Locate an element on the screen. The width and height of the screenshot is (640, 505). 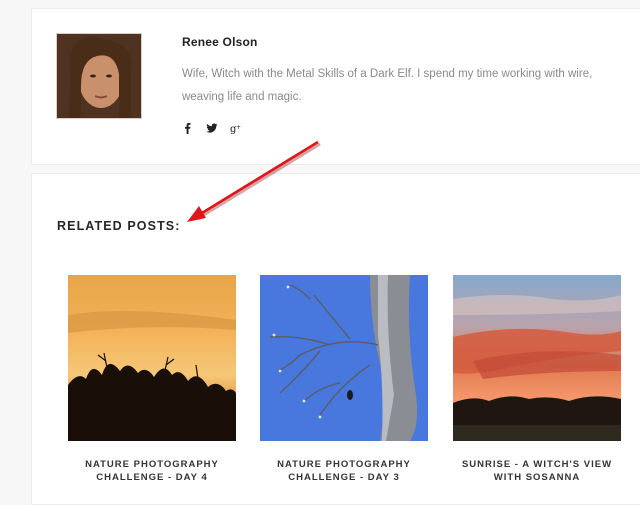
twitter-icon is located at coordinates (212, 127).